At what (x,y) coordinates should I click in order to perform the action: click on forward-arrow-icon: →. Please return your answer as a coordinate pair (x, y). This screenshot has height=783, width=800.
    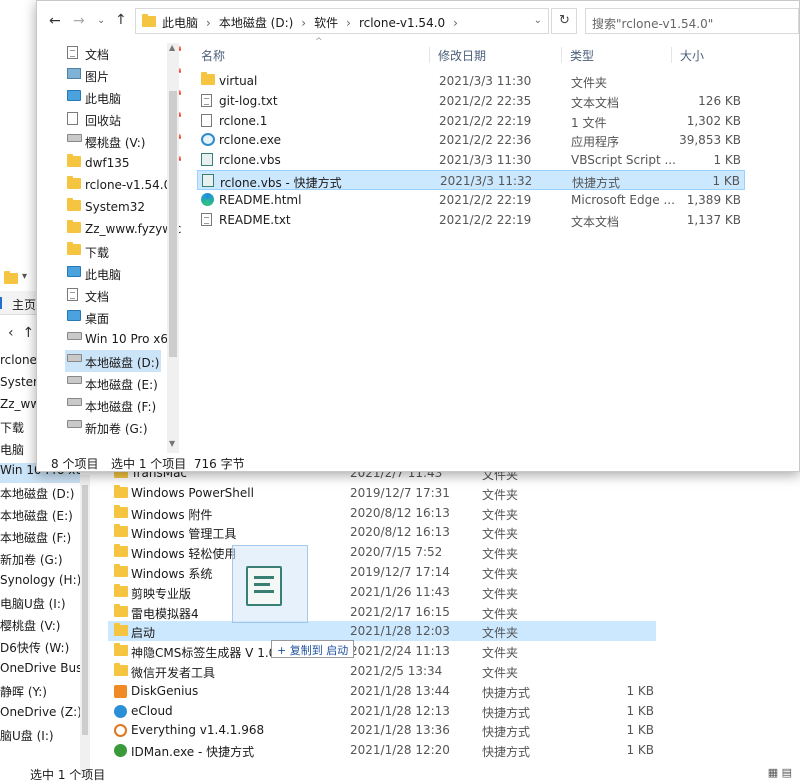
    Looking at the image, I should click on (79, 21).